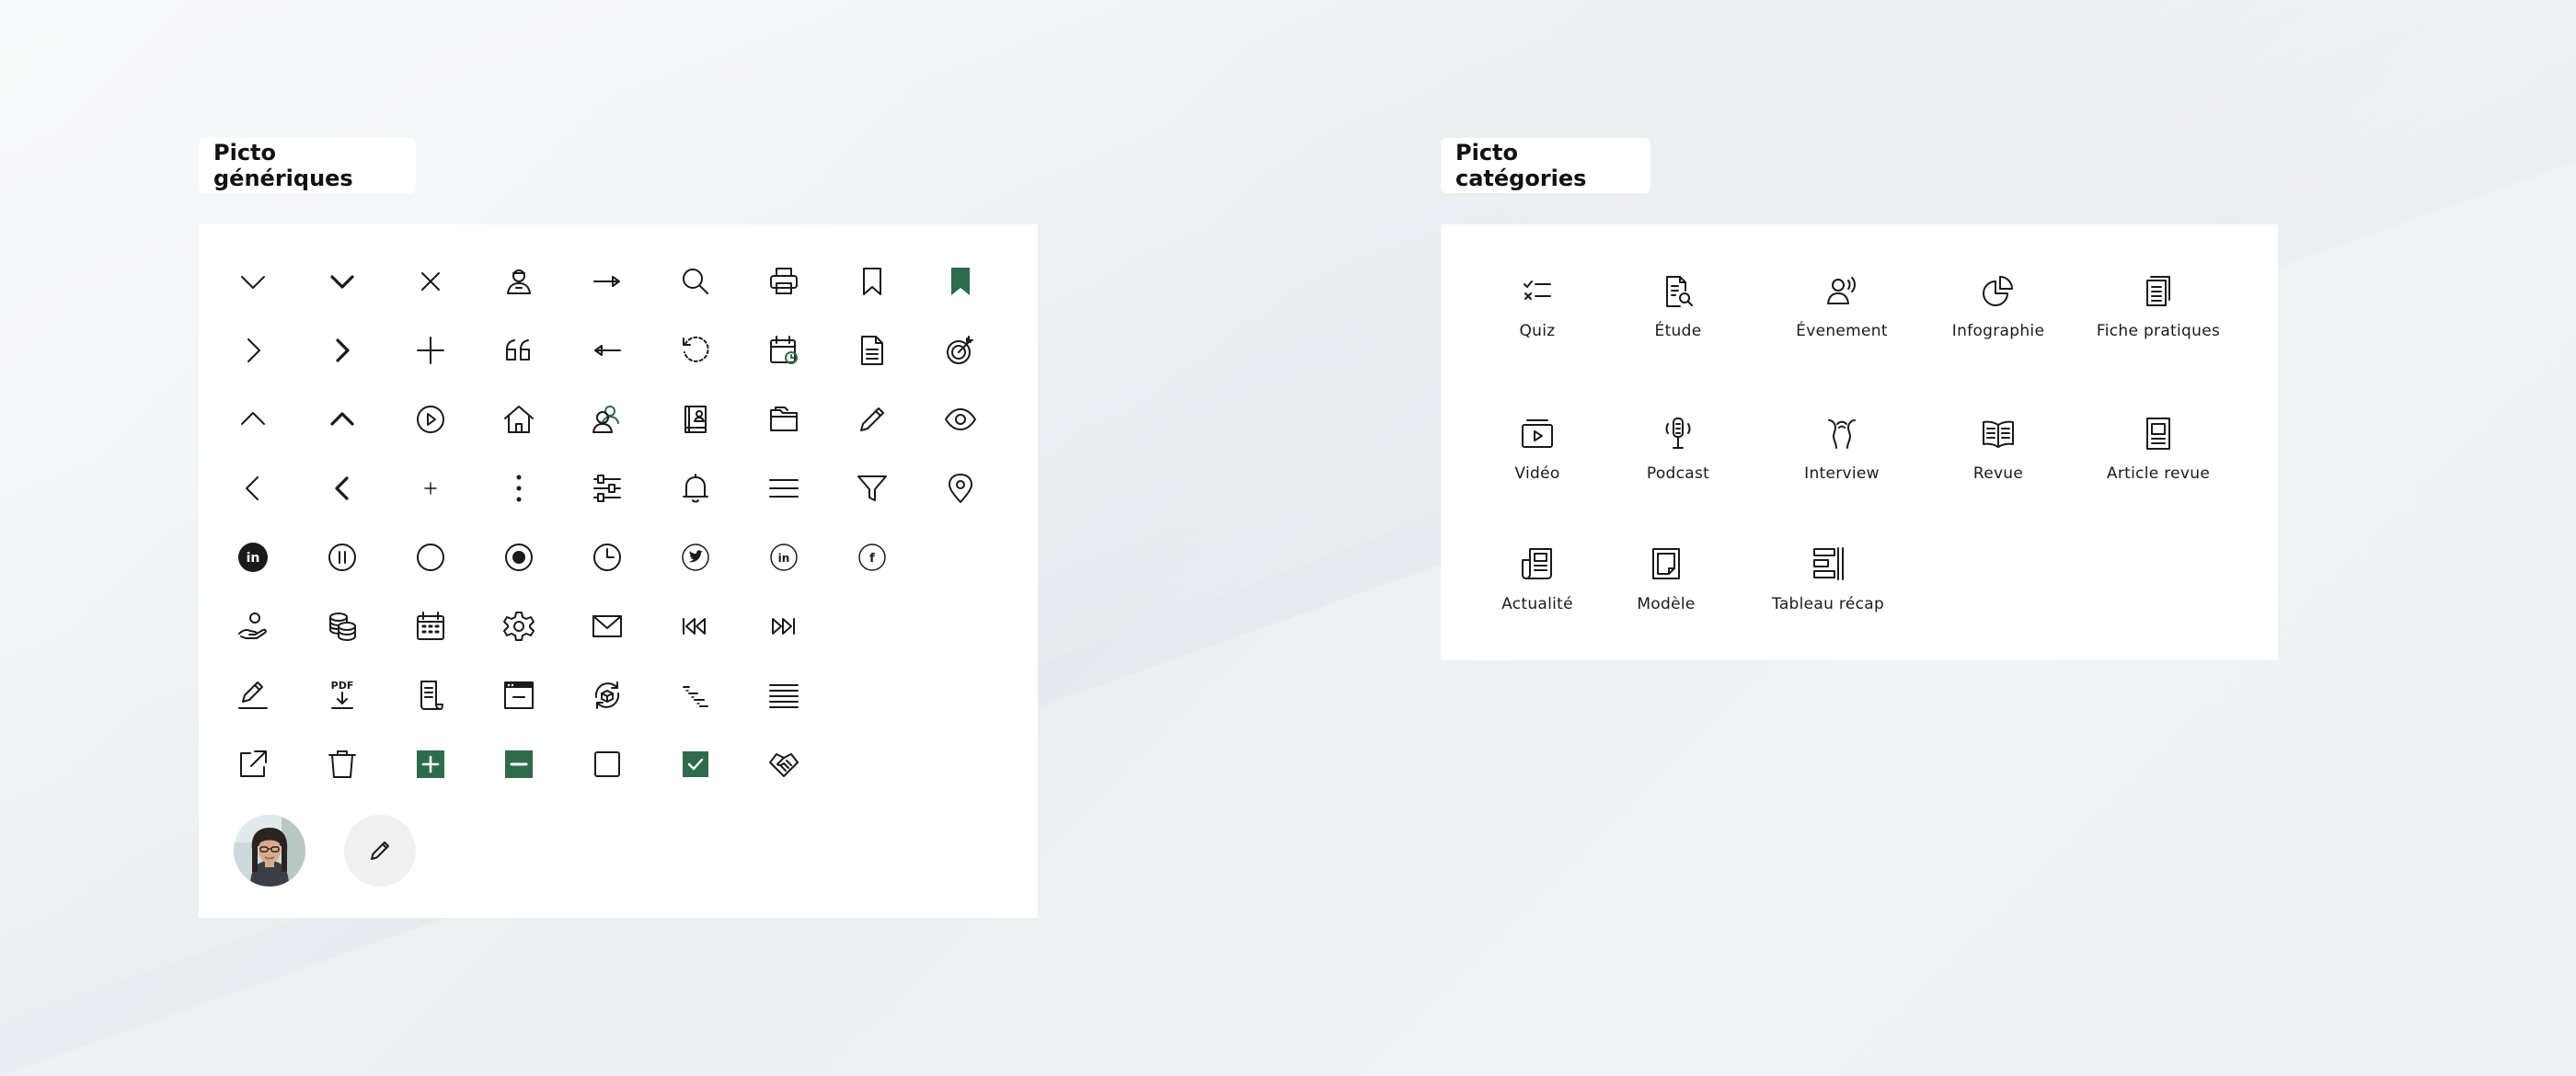 The width and height of the screenshot is (2576, 1076). Describe the element at coordinates (342, 626) in the screenshot. I see `coins-stack-icon` at that location.